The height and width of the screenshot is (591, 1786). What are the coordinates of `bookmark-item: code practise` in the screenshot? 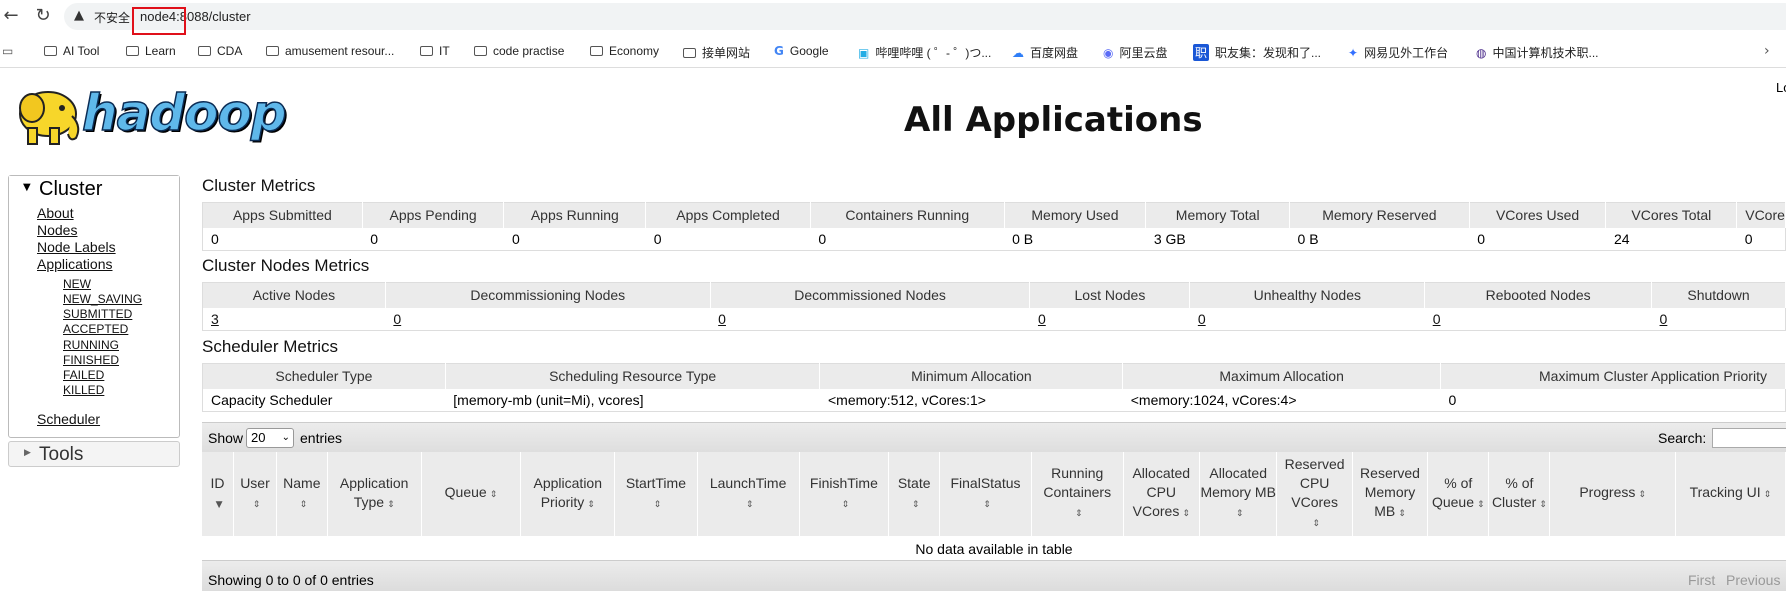 It's located at (519, 51).